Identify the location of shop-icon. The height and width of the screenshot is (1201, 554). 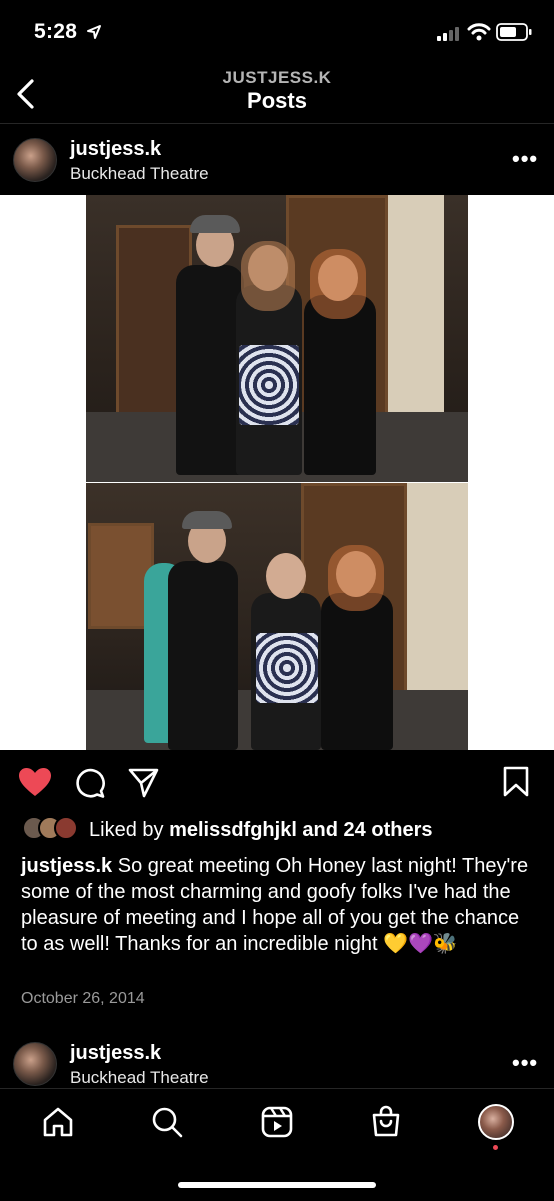
(386, 1121).